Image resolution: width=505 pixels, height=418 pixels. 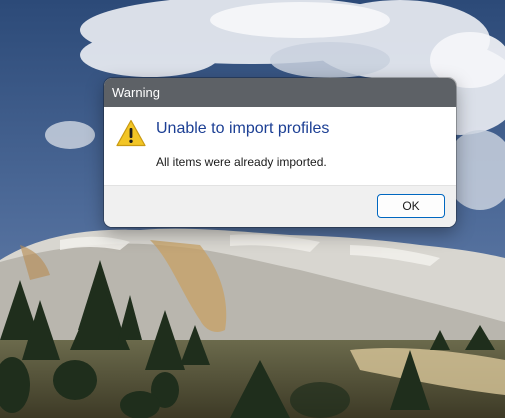 What do you see at coordinates (131, 133) in the screenshot?
I see `warning-icon` at bounding box center [131, 133].